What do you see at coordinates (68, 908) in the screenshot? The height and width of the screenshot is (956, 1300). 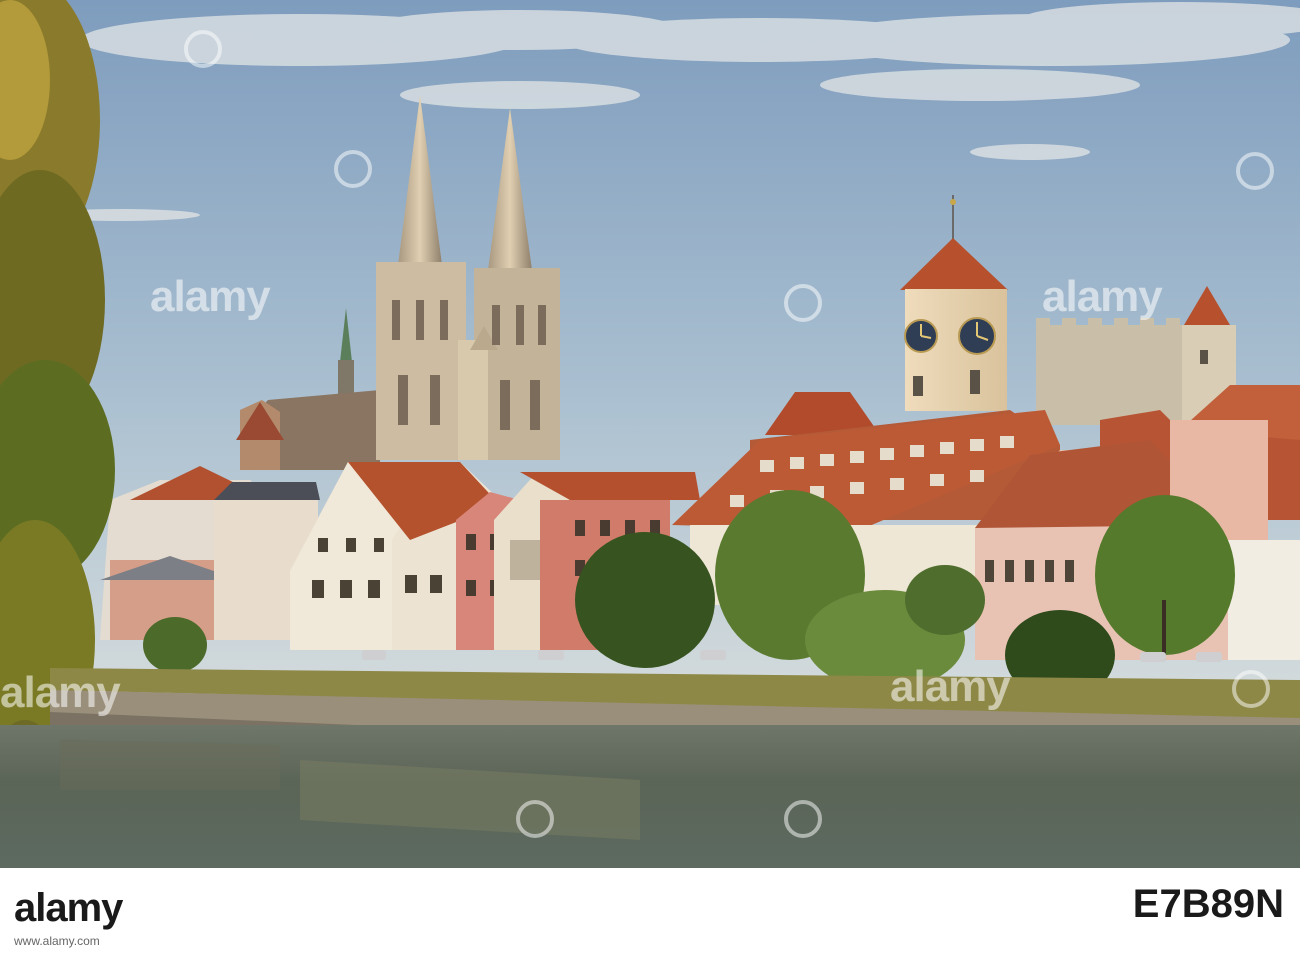 I see `brand-logo: alamy` at bounding box center [68, 908].